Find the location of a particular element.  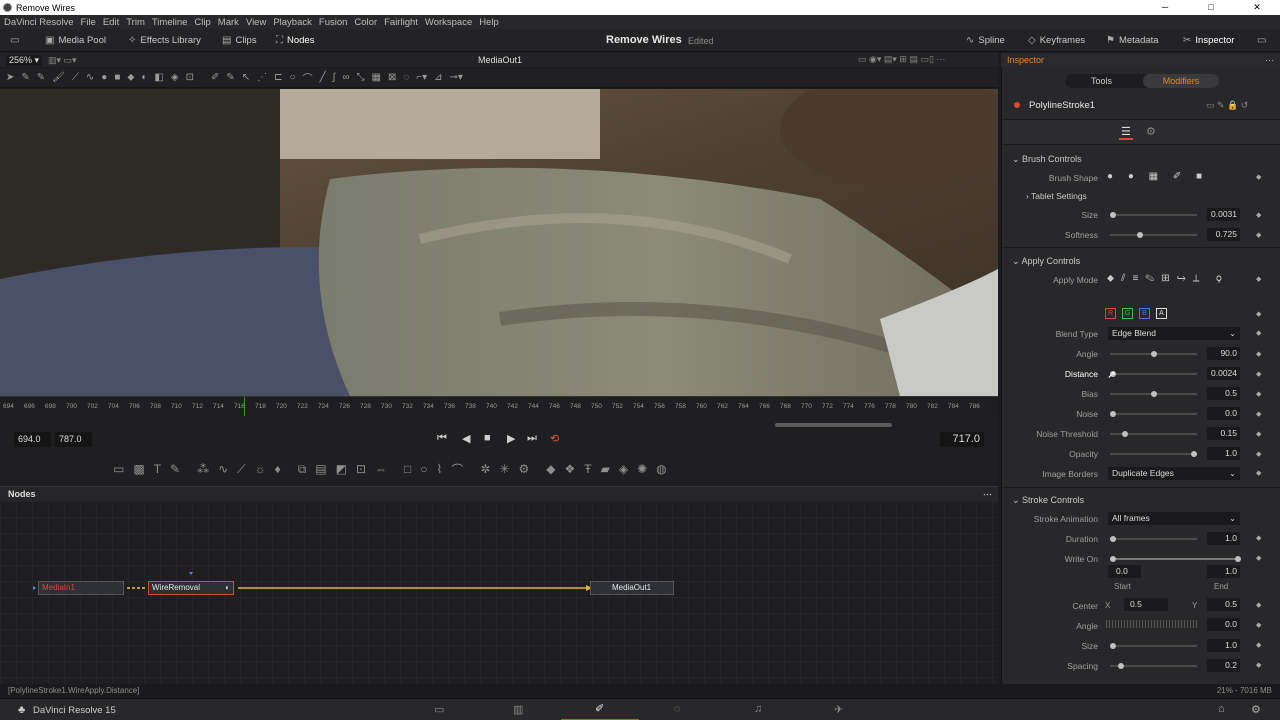

duration-slider is located at coordinates (1153, 539).